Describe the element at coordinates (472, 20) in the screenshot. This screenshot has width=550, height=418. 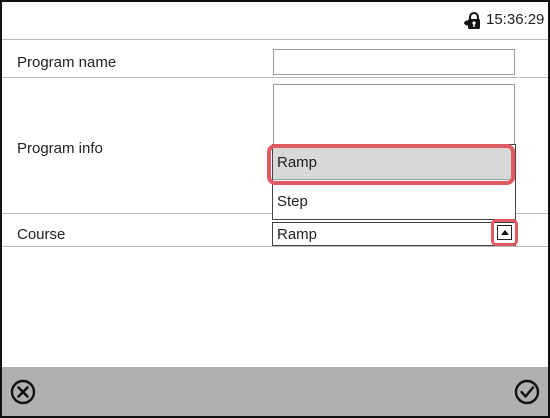
I see `lock-key-icon` at that location.